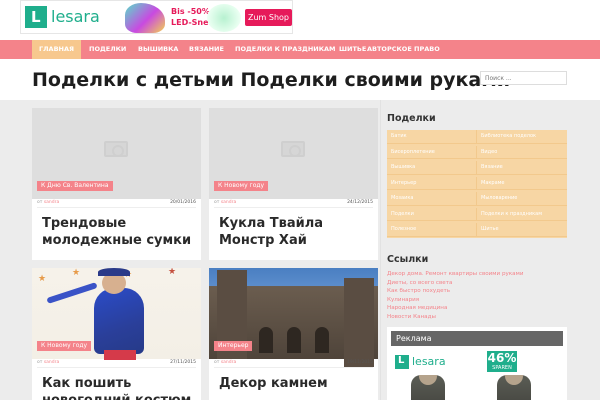  Describe the element at coordinates (117, 387) in the screenshot. I see `post-title: Как пошить новогодний костюм` at that location.